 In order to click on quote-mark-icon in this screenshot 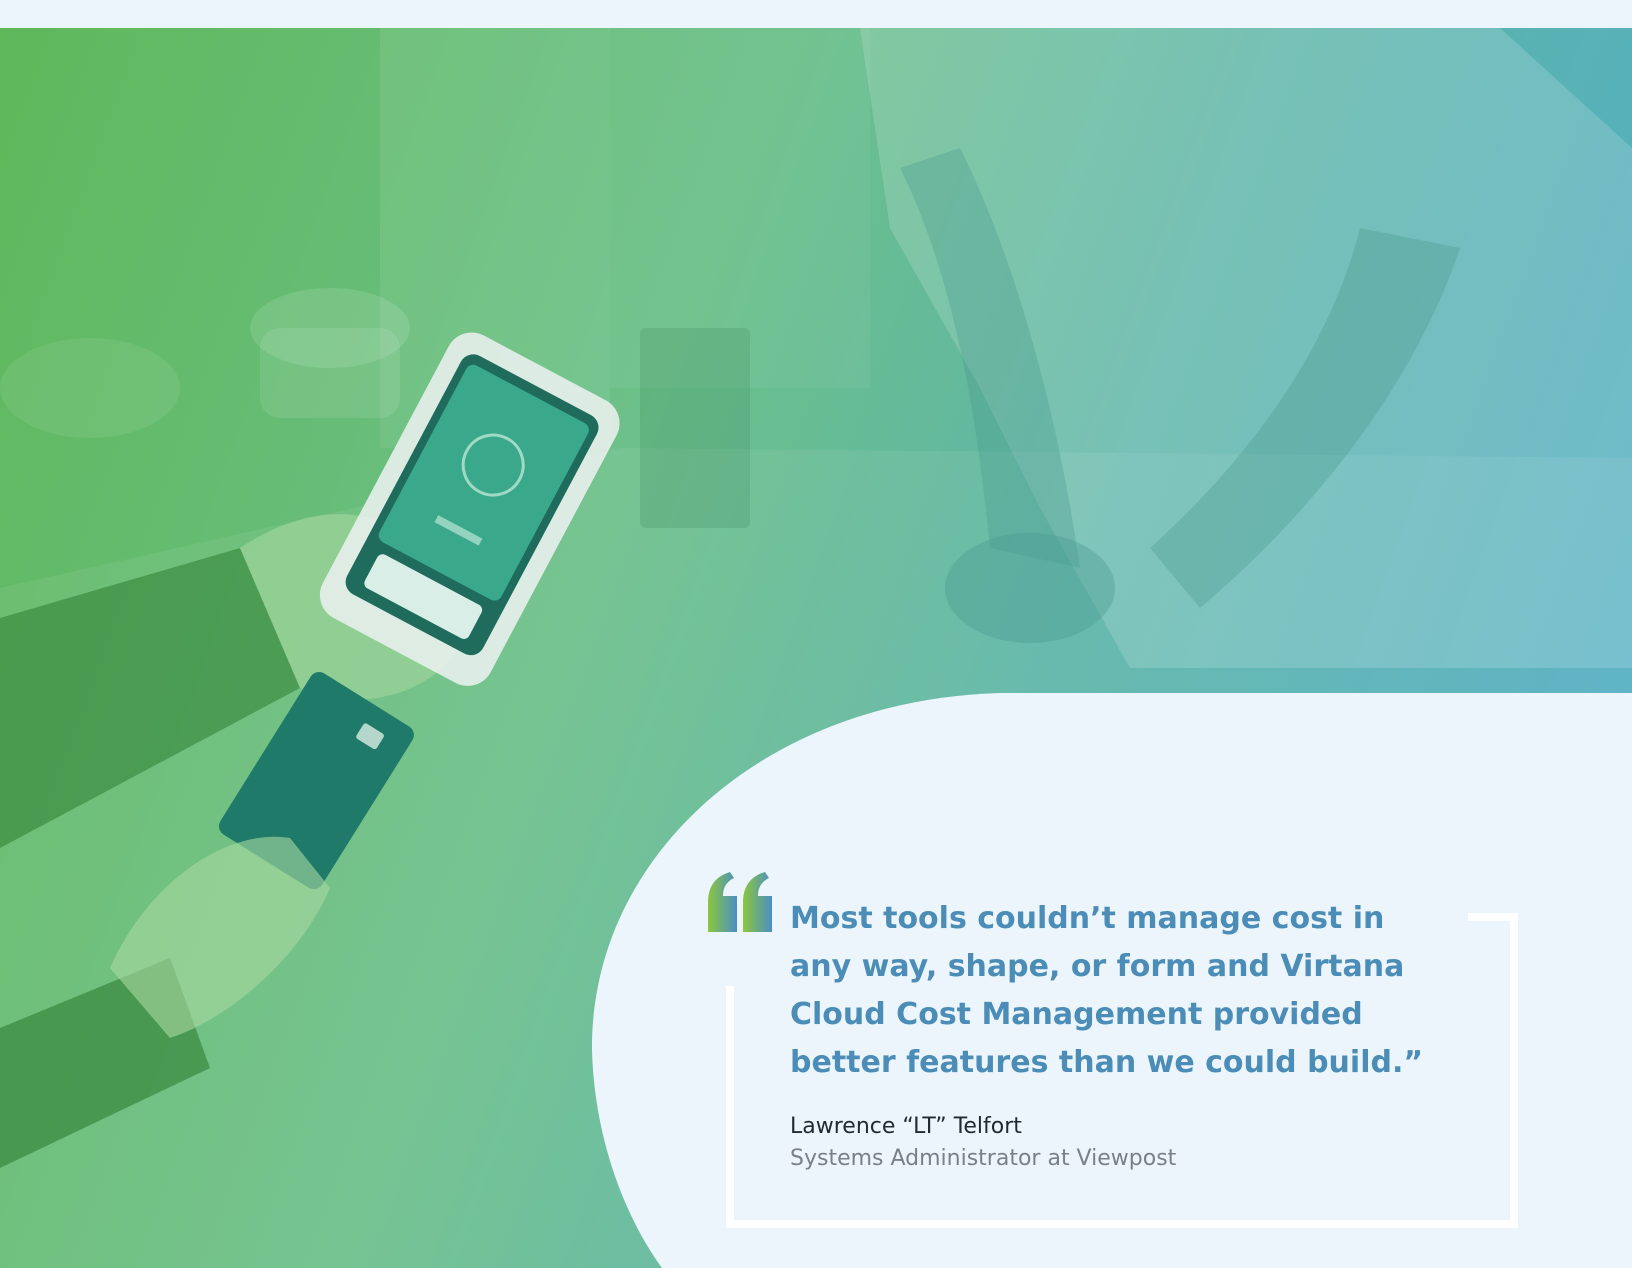, I will do `click(740, 902)`.